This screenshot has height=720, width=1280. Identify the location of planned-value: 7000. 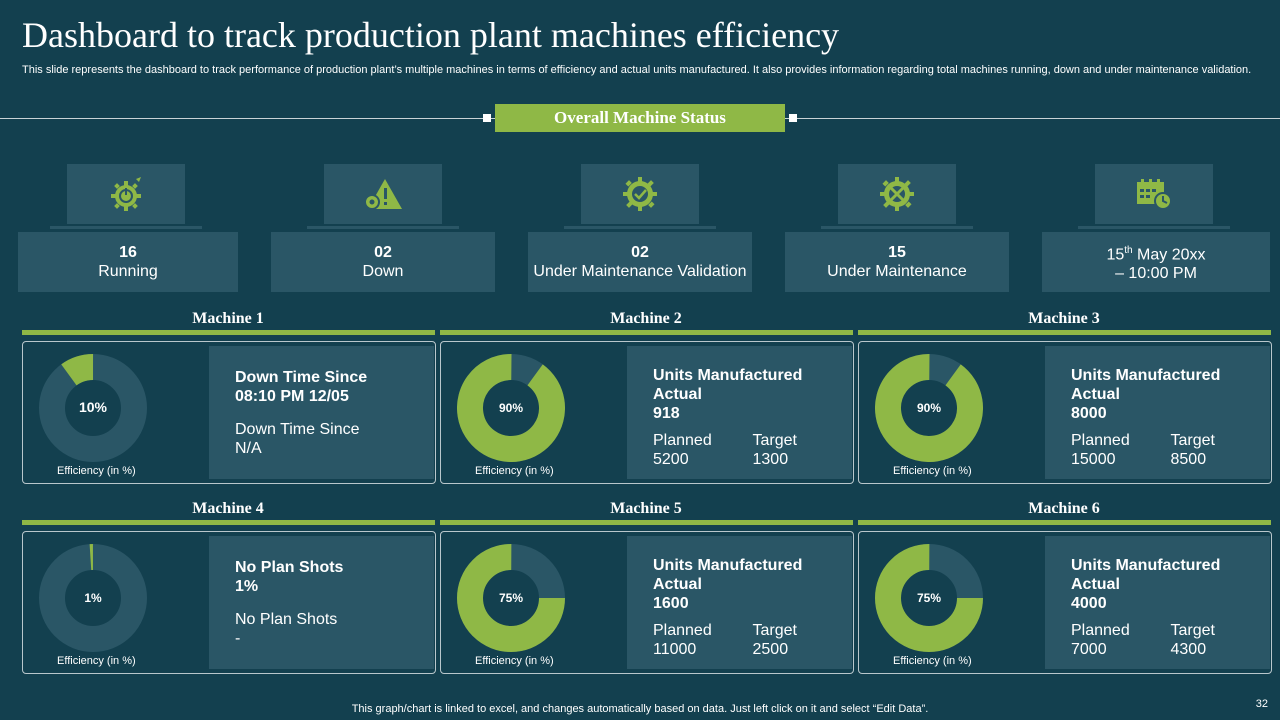
(1089, 649).